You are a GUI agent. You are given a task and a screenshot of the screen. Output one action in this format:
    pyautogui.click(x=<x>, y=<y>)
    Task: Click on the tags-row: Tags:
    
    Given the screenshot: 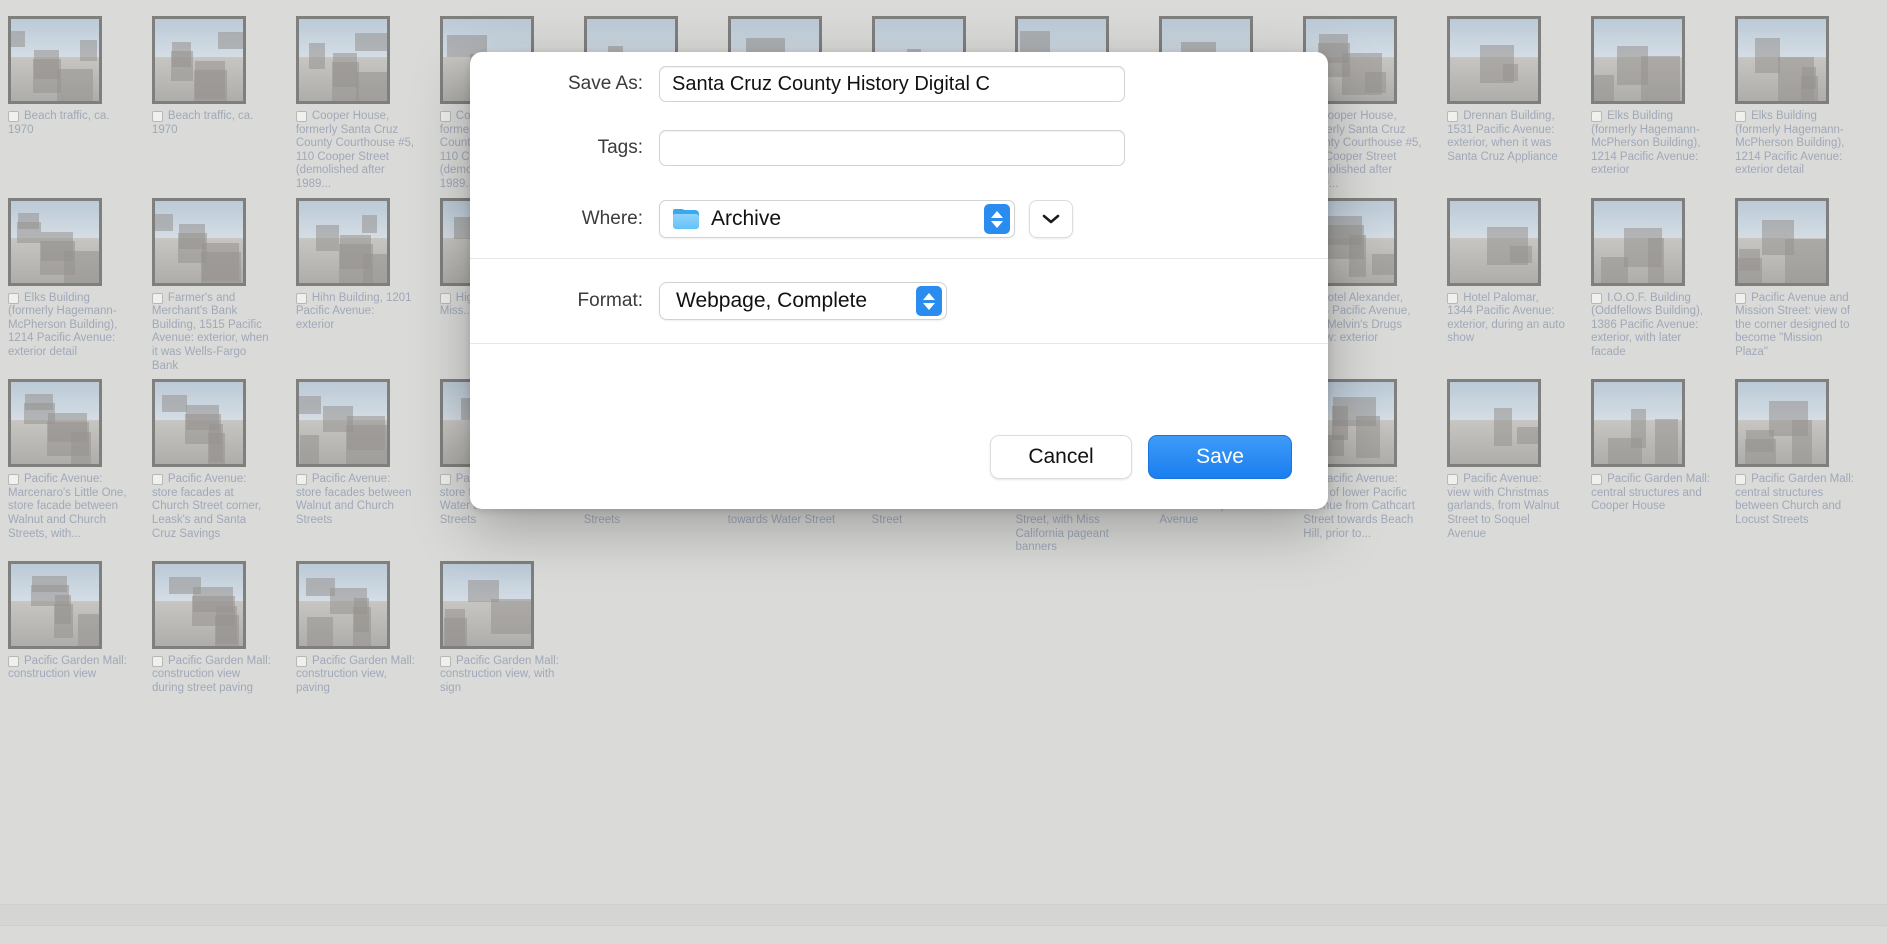 What is the action you would take?
    pyautogui.click(x=899, y=148)
    